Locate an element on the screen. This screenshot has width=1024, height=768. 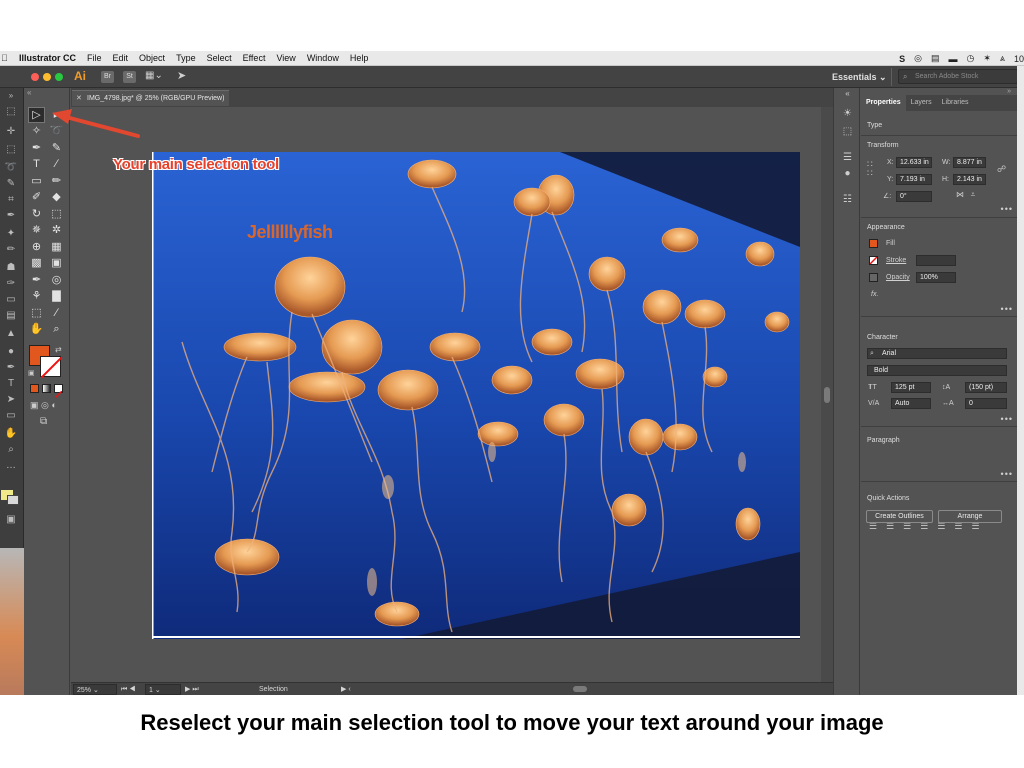
stroke-label: Stroke is located at coordinates (896, 260).